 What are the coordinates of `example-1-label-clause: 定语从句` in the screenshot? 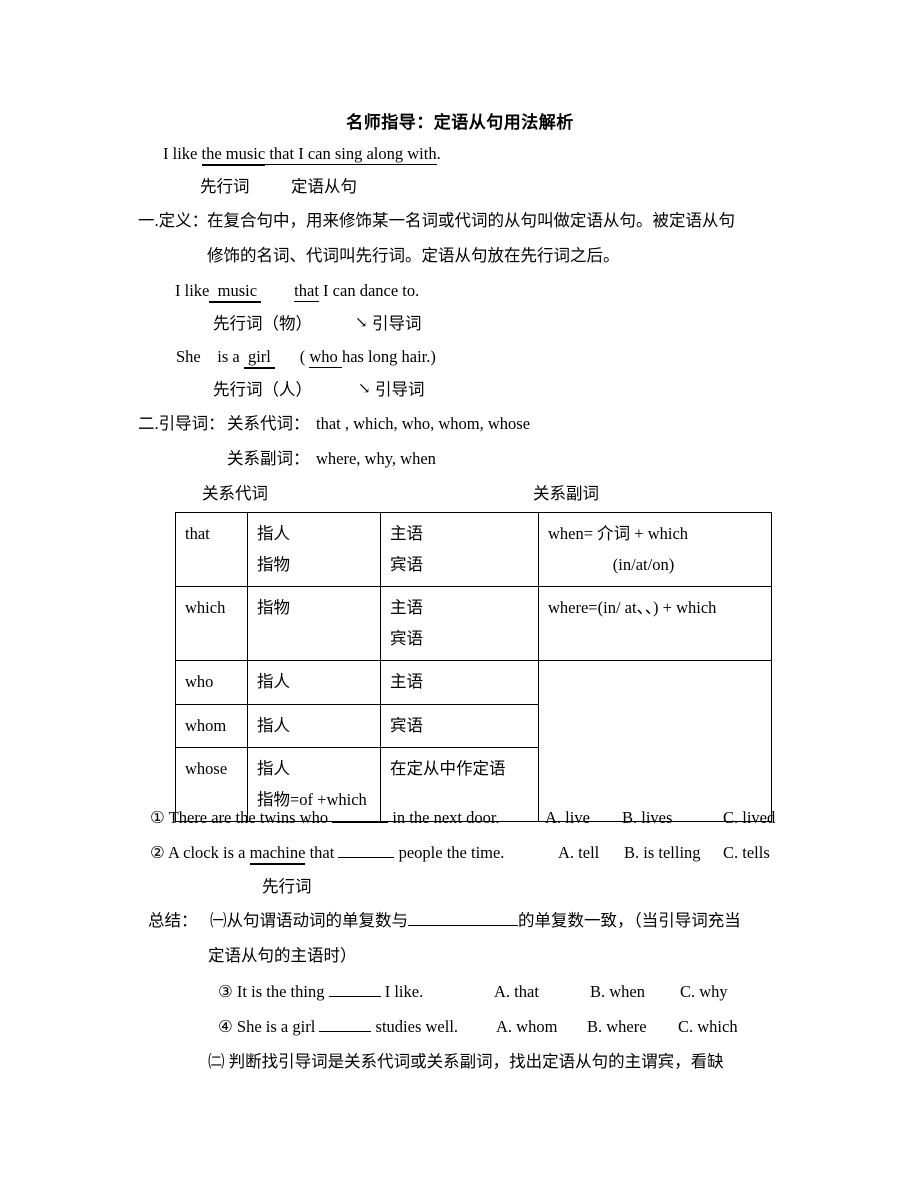 It's located at (324, 186).